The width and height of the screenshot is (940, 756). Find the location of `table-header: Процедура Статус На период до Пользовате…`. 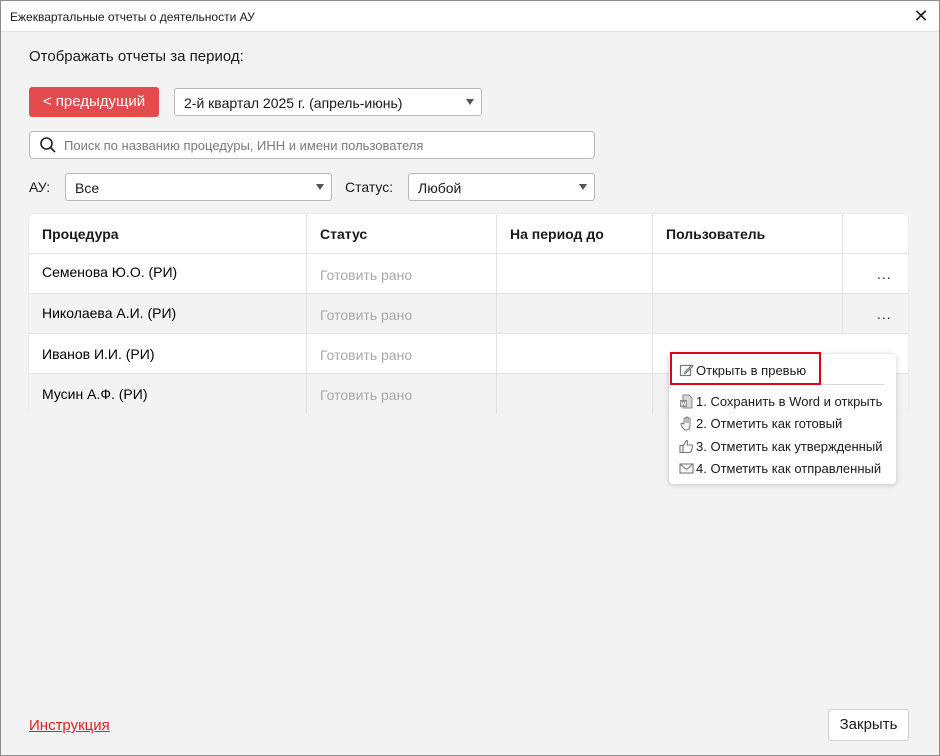

table-header: Процедура Статус На период до Пользовате… is located at coordinates (468, 234).